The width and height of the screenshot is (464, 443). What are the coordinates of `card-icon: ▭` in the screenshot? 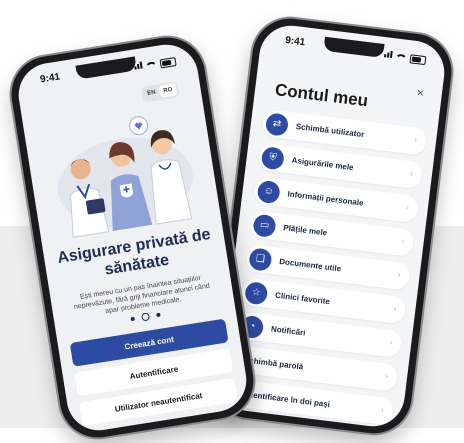 It's located at (264, 225).